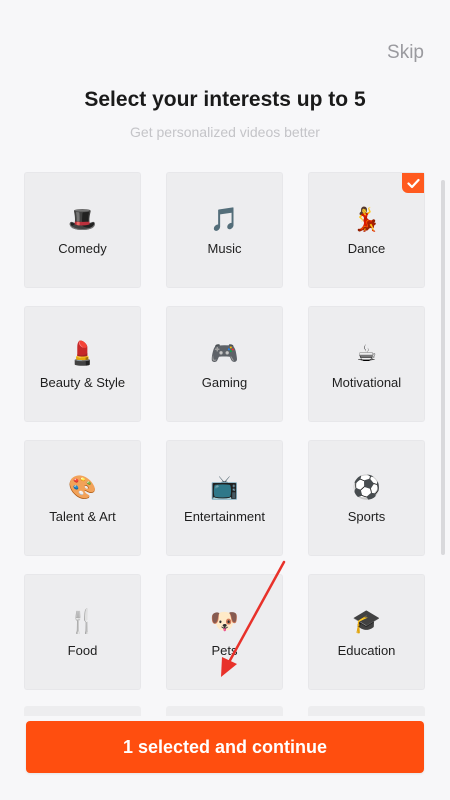 The image size is (450, 800). I want to click on interest-tile-food: 🍴 Food, so click(82, 632).